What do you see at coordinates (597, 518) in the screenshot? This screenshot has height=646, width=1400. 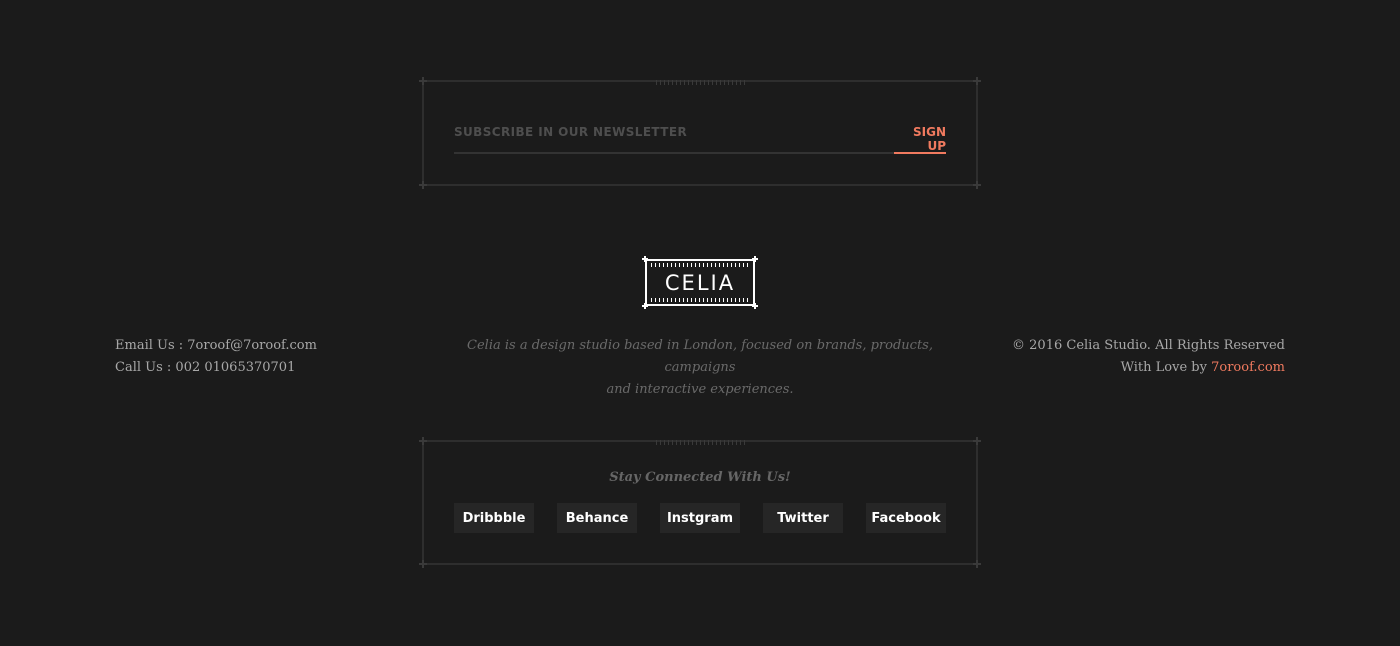 I see `behance-button: Behance` at bounding box center [597, 518].